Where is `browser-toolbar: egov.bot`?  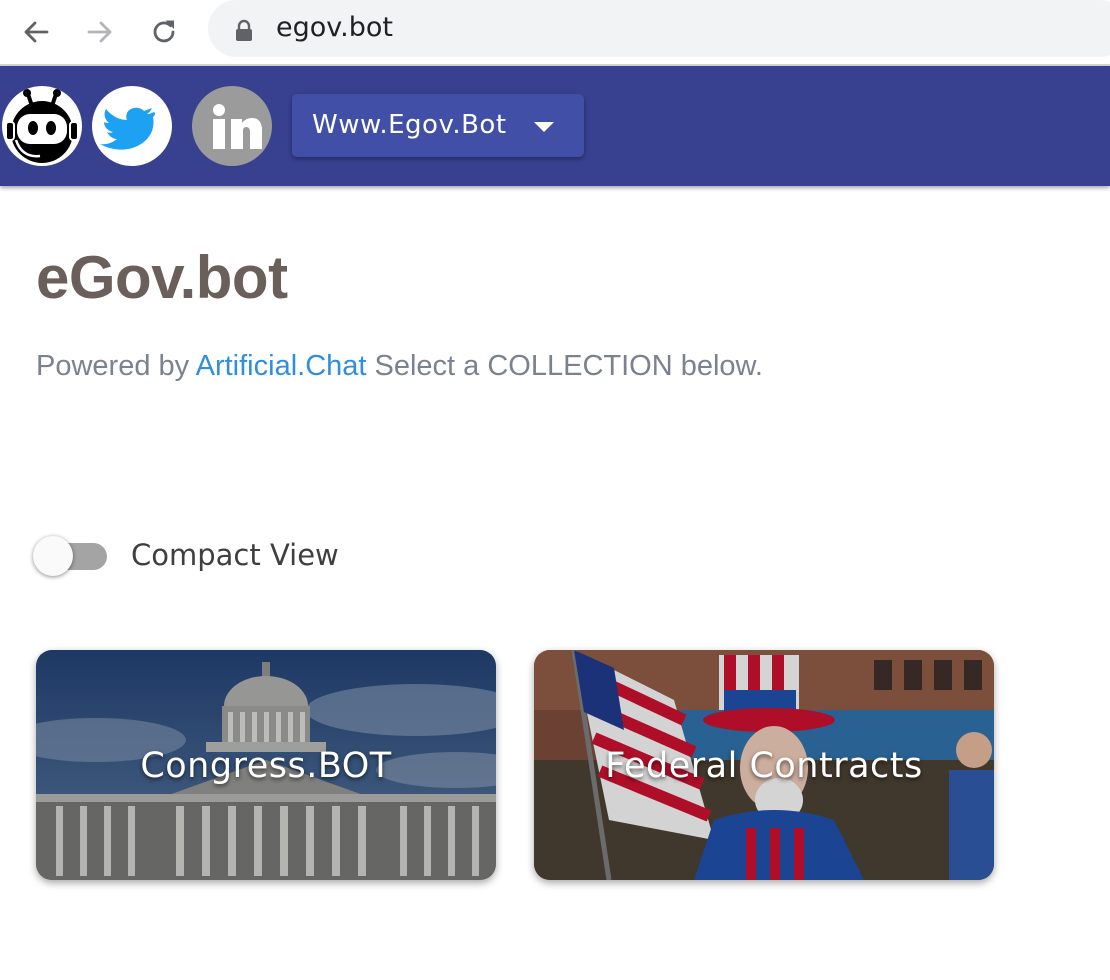
browser-toolbar: egov.bot is located at coordinates (555, 33).